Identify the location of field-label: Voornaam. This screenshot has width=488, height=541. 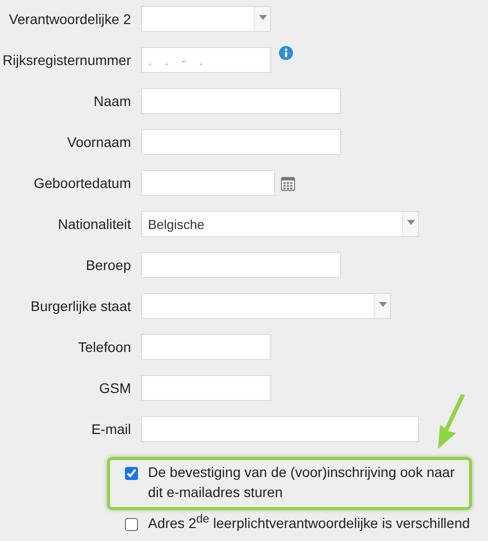
(99, 142).